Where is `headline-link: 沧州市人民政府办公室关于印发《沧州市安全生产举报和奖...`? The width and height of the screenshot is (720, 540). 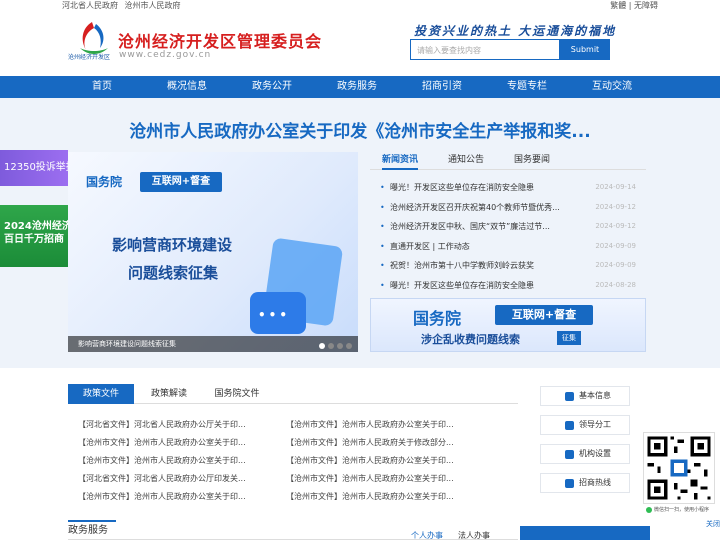 headline-link: 沧州市人民政府办公室关于印发《沧州市安全生产举报和奖... is located at coordinates (360, 129).